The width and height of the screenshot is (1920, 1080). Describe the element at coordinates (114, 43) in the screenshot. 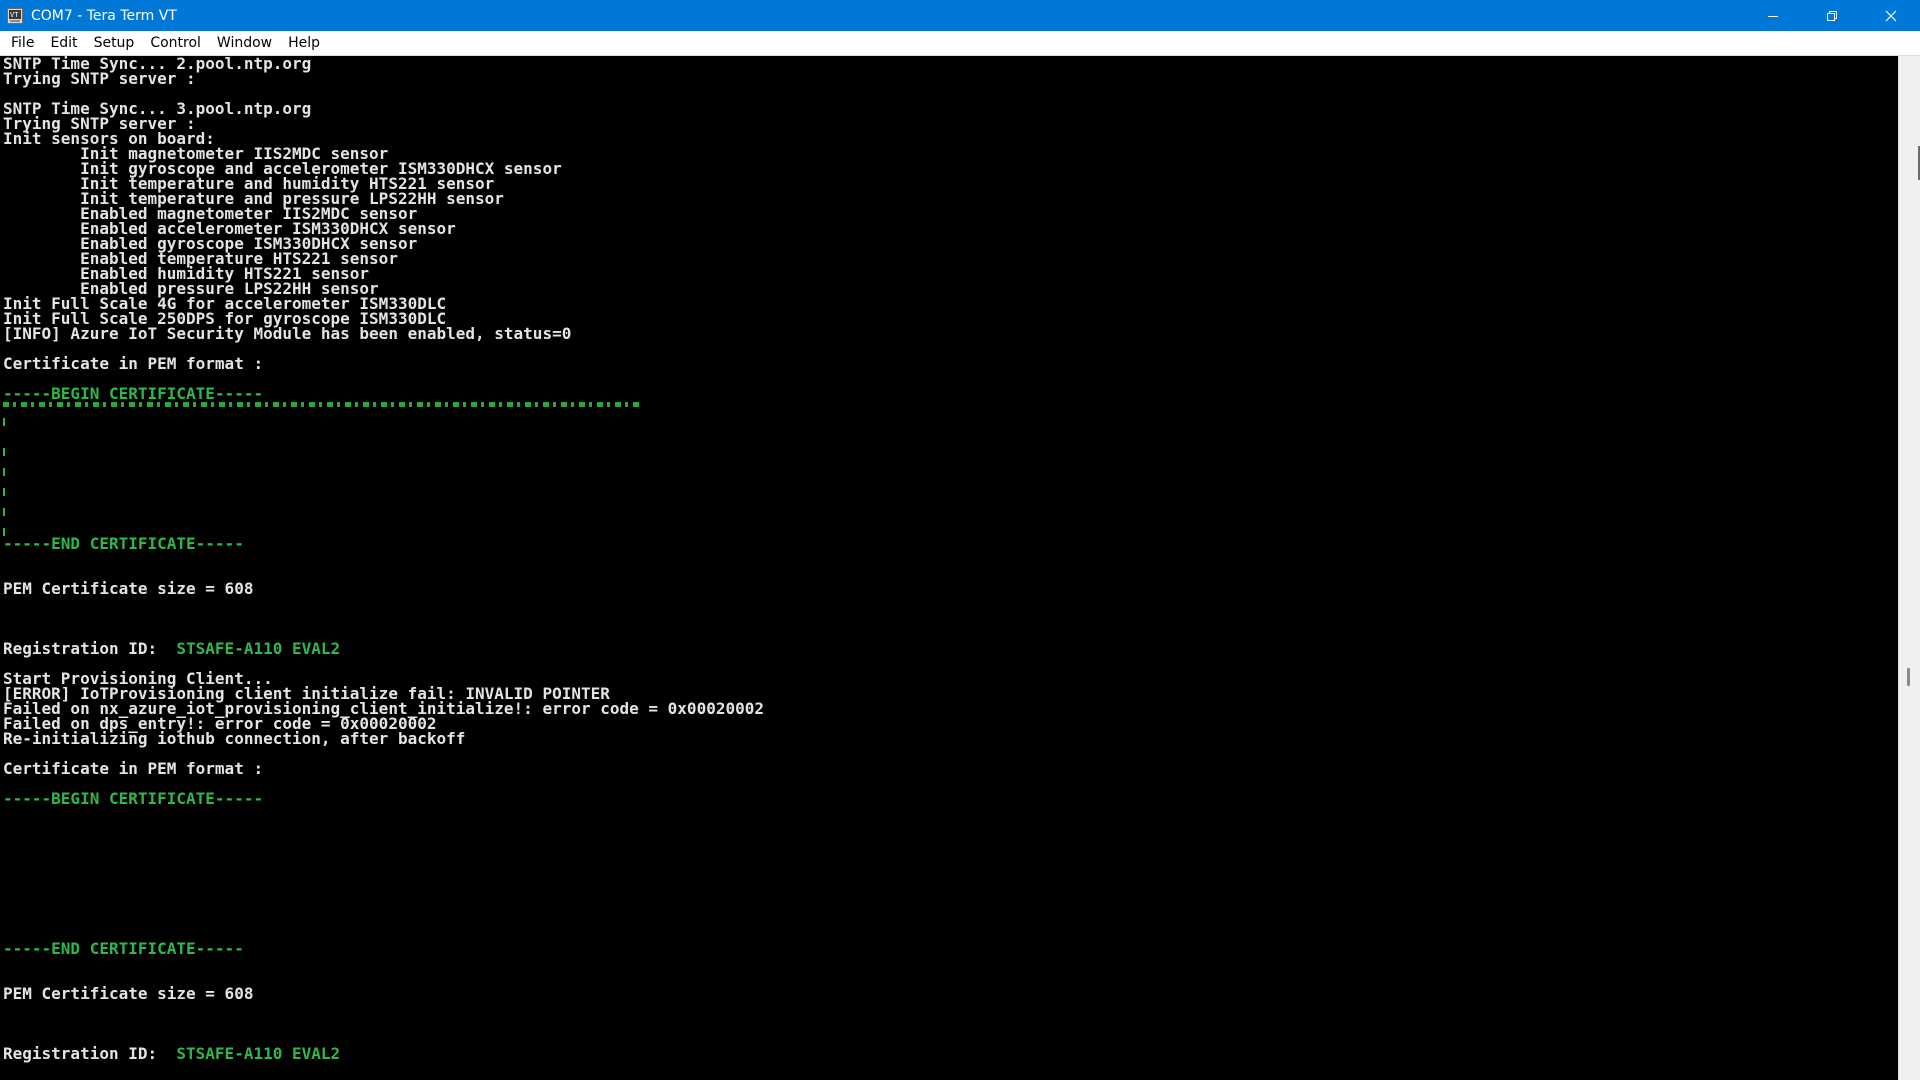

I see `menu-setup: Setup` at that location.